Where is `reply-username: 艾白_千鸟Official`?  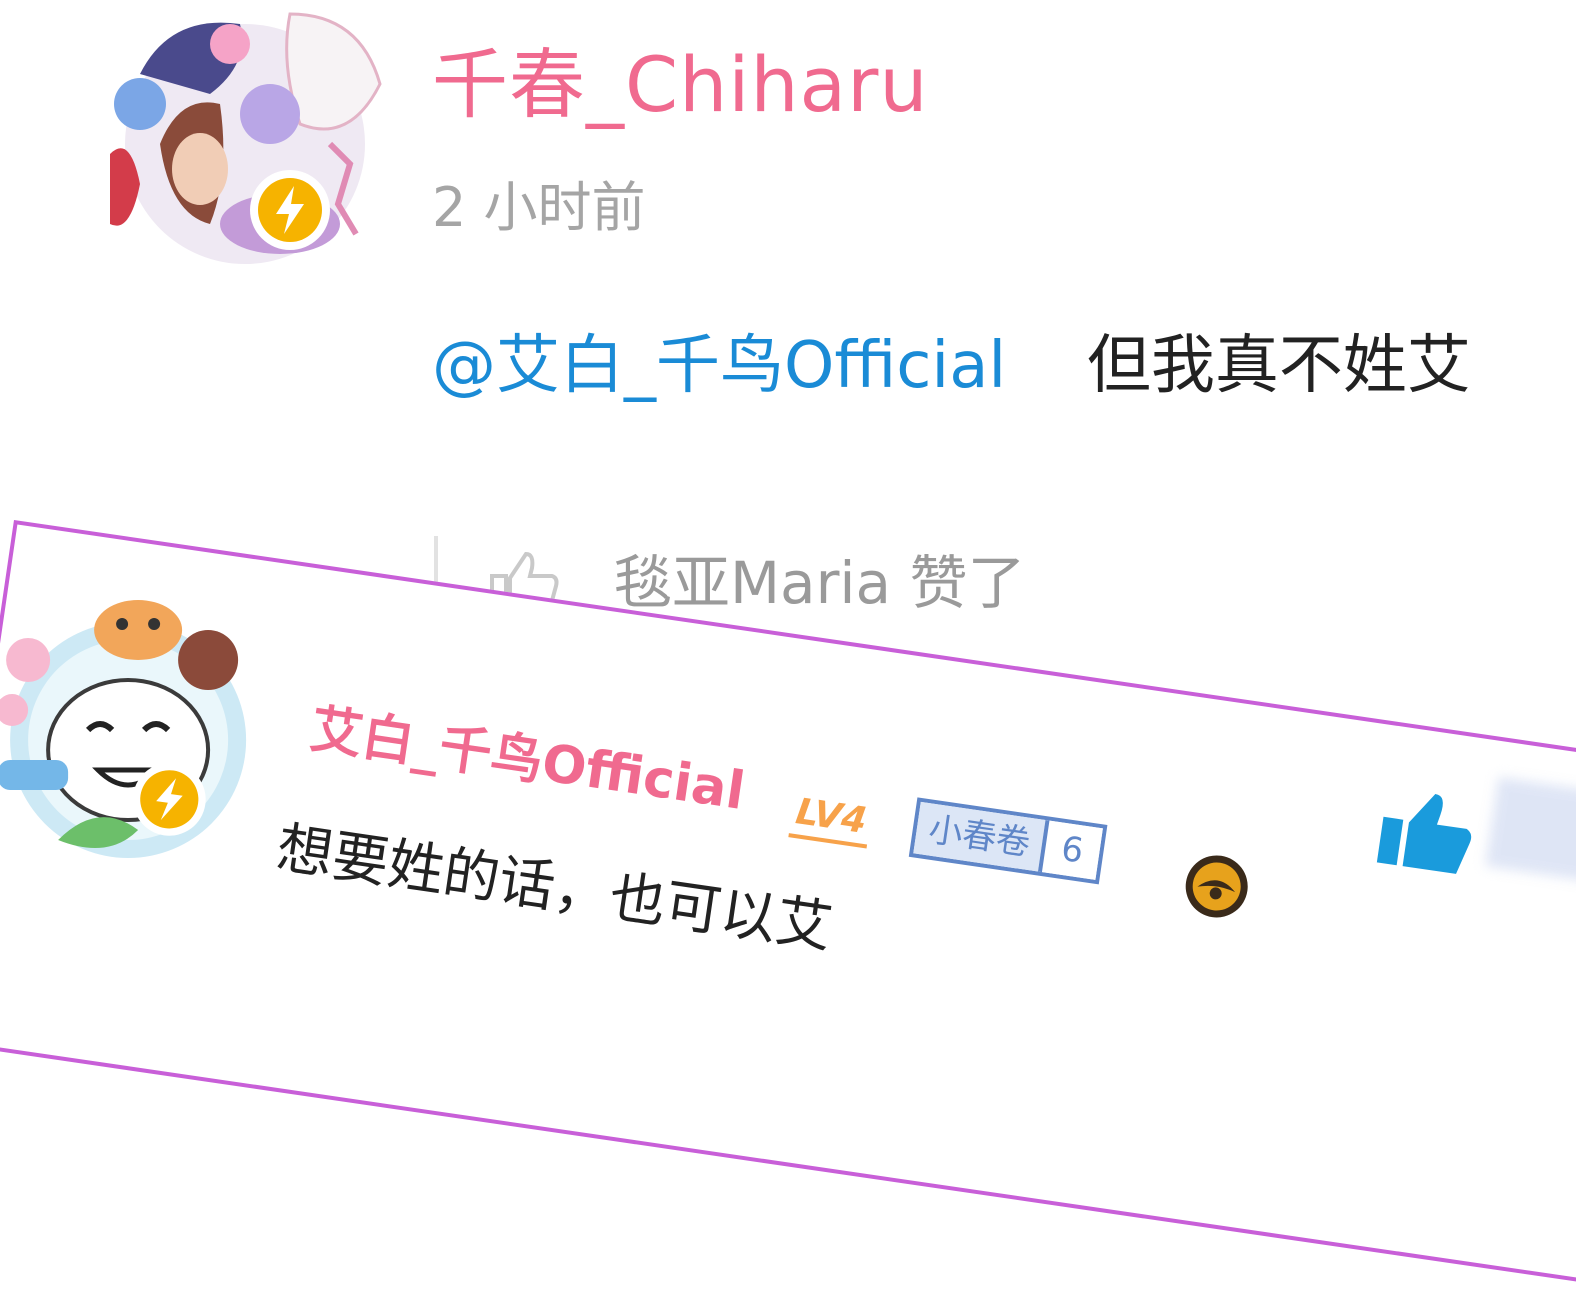 reply-username: 艾白_千鸟Official is located at coordinates (528, 760).